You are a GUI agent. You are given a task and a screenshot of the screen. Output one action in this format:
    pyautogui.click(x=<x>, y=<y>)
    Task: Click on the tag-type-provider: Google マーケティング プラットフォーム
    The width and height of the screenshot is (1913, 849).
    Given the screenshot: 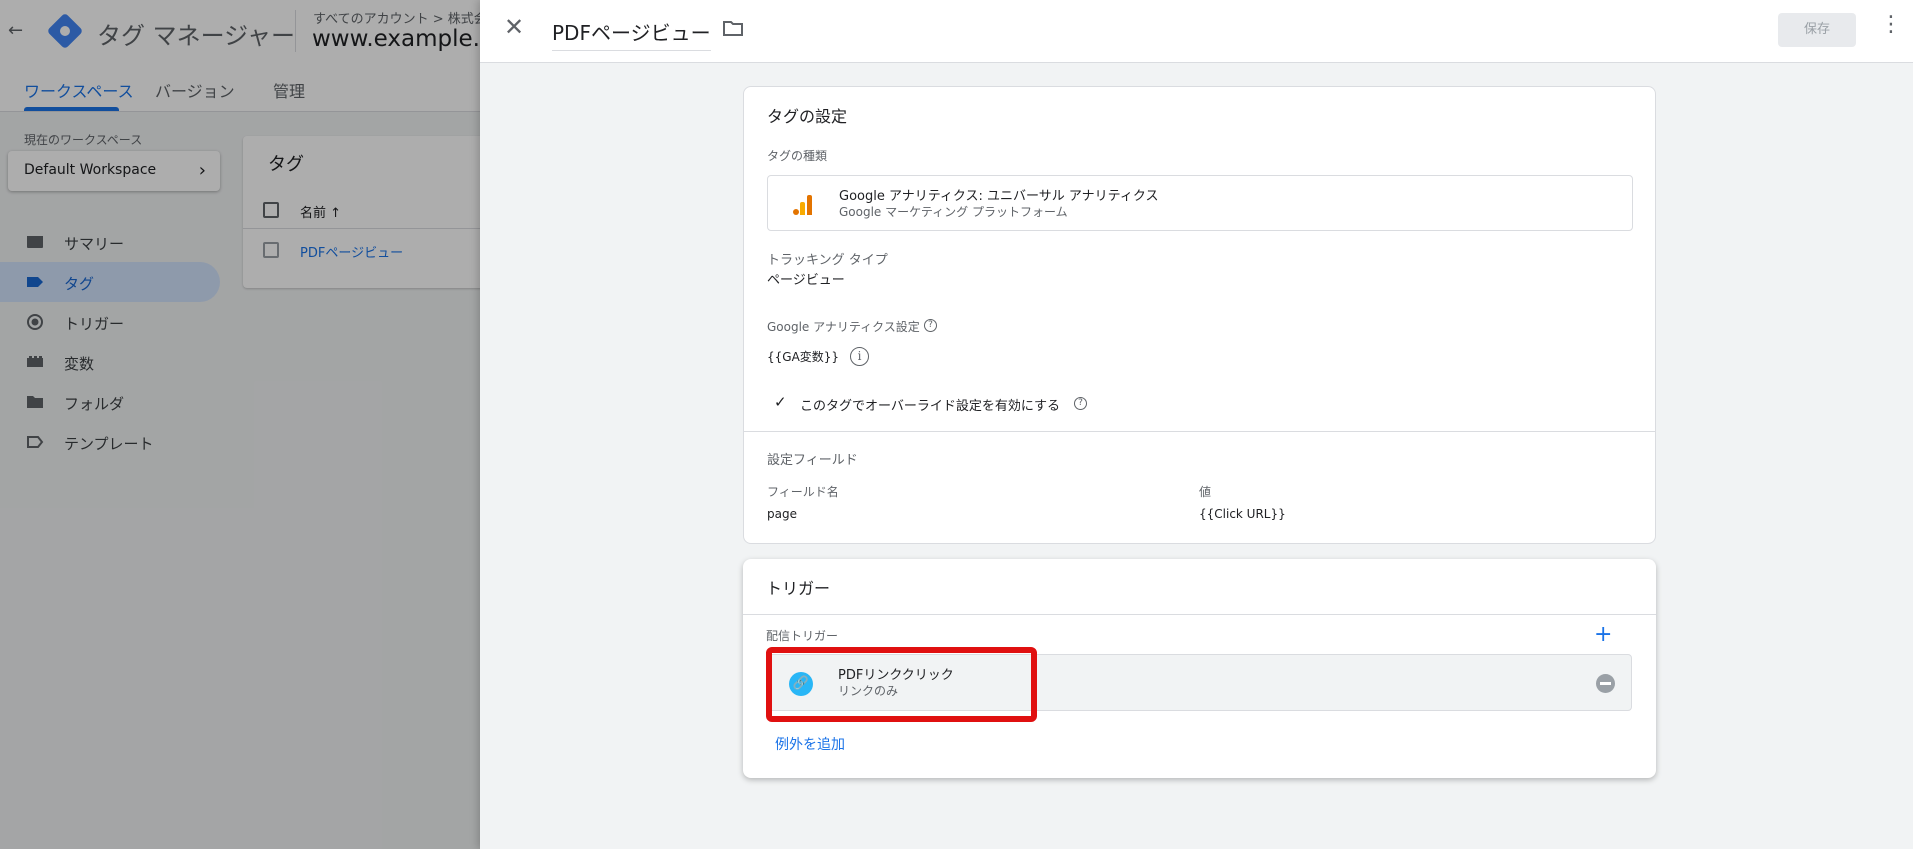 What is the action you would take?
    pyautogui.click(x=953, y=212)
    